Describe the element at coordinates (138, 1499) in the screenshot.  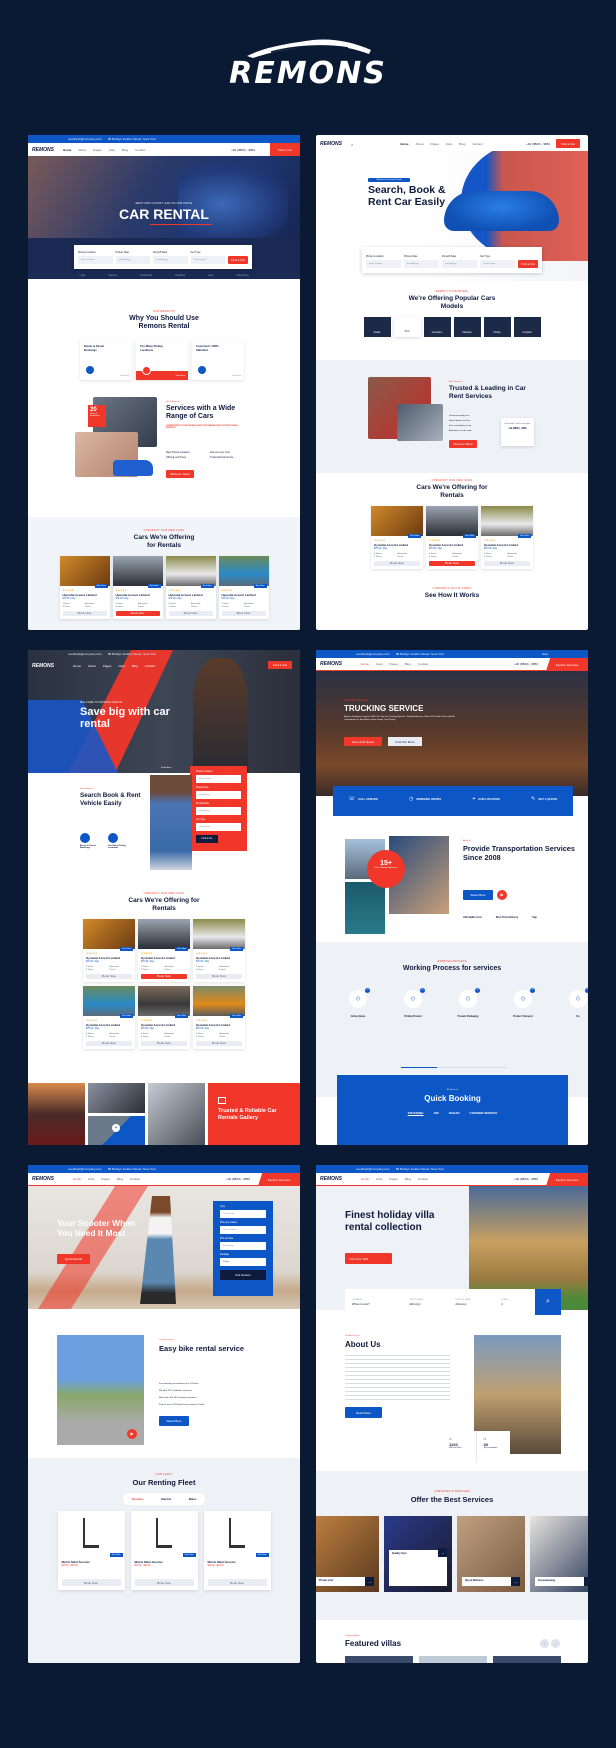
I see `tab-scooters: Scooters` at that location.